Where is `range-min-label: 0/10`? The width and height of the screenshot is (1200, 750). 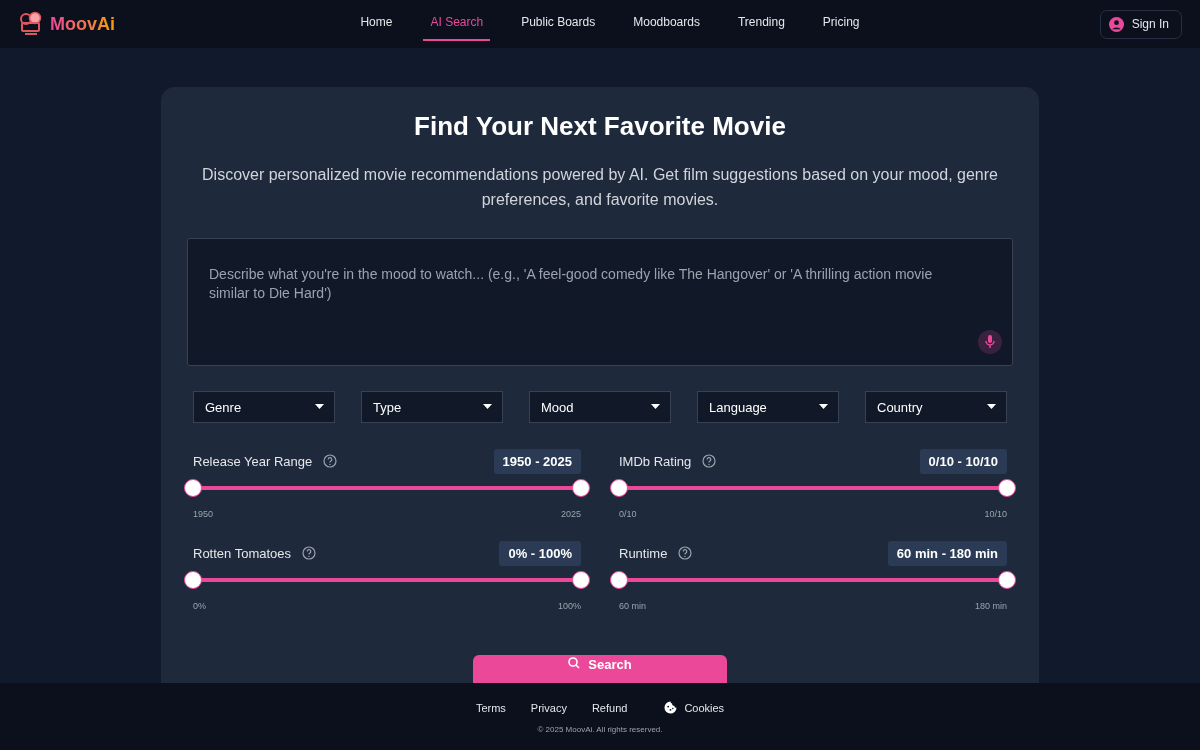 range-min-label: 0/10 is located at coordinates (628, 514).